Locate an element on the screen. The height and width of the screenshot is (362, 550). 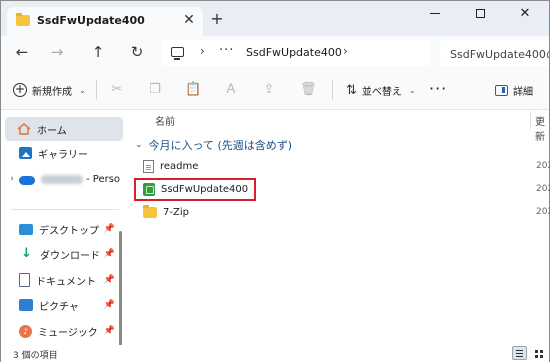
sidebar-item-home: ホーム is located at coordinates (64, 129).